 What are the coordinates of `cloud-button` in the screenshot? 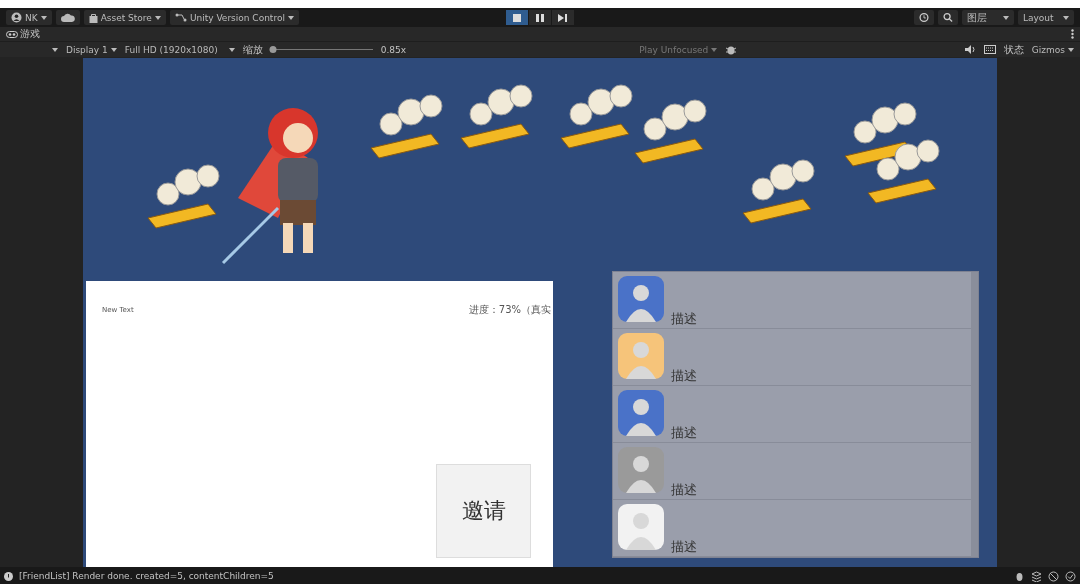 It's located at (67, 17).